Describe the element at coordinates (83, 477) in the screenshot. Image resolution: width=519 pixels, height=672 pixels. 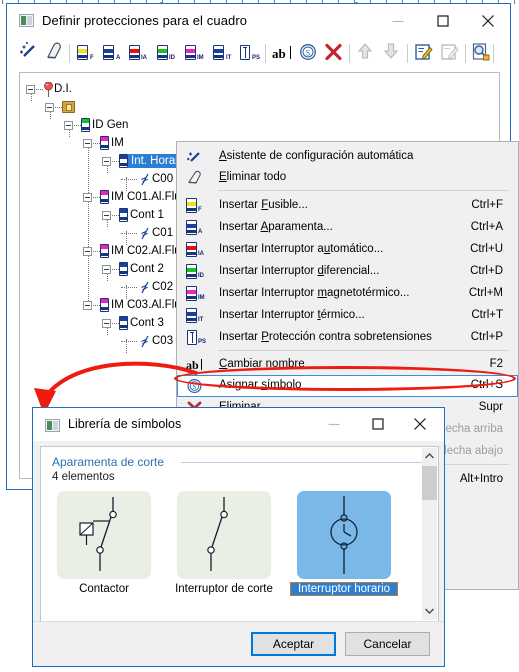
I see `symbol-group-count: 4 elementos` at that location.